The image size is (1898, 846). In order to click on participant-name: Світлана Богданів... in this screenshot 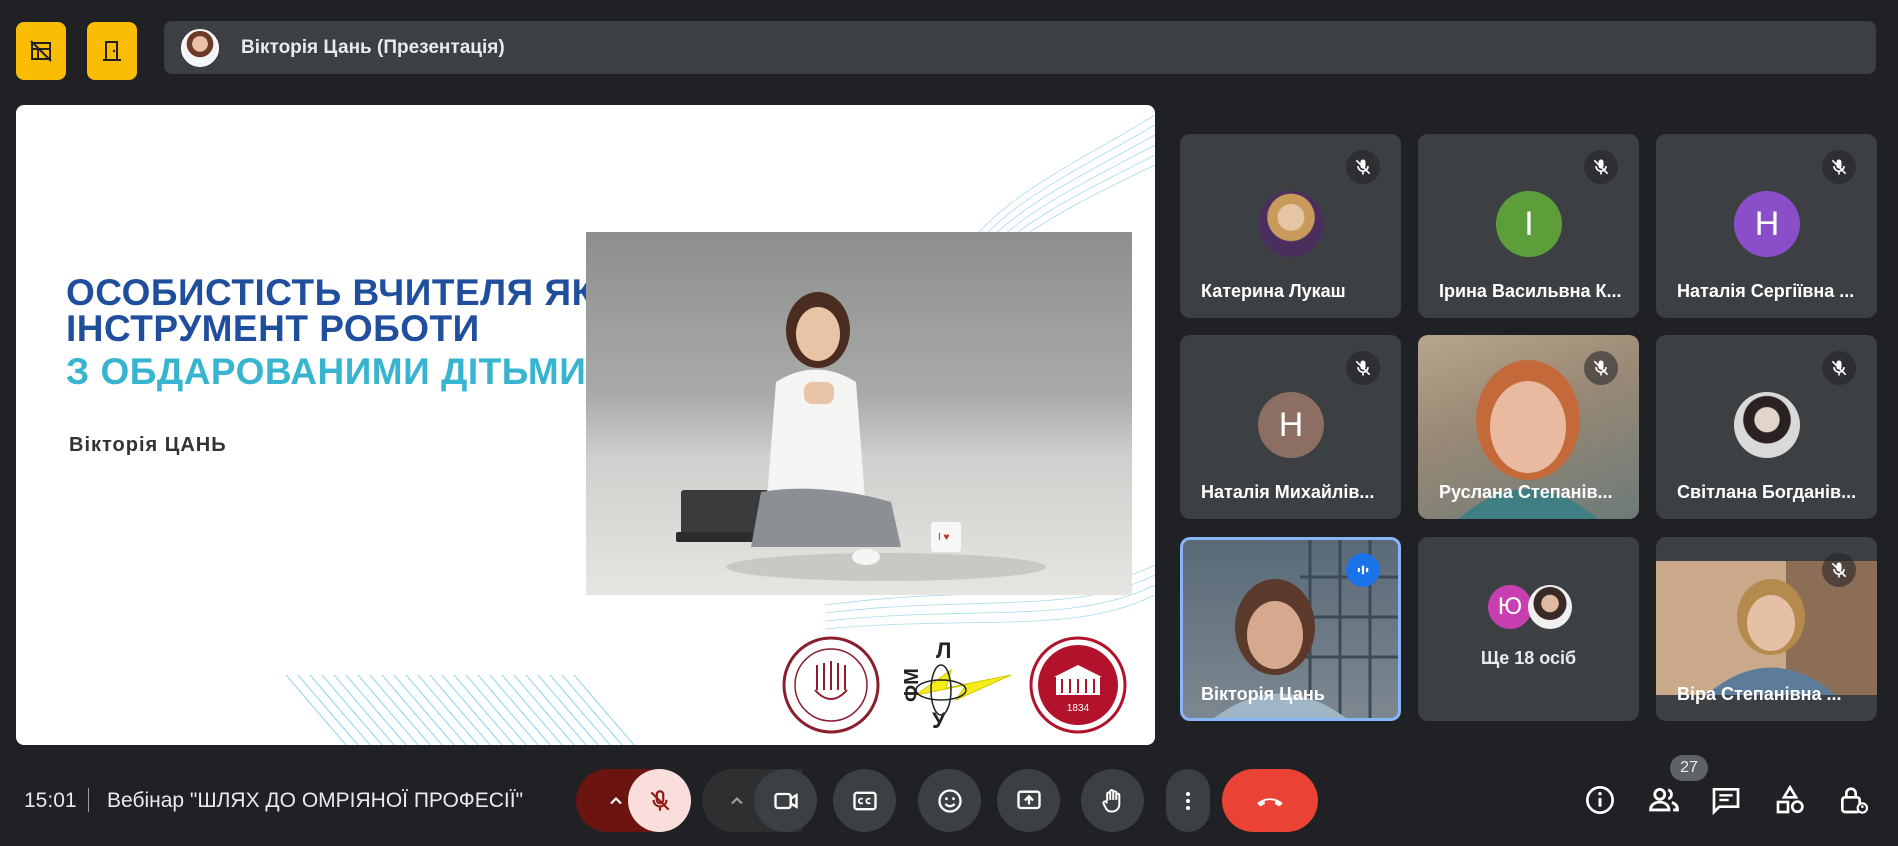, I will do `click(1767, 492)`.